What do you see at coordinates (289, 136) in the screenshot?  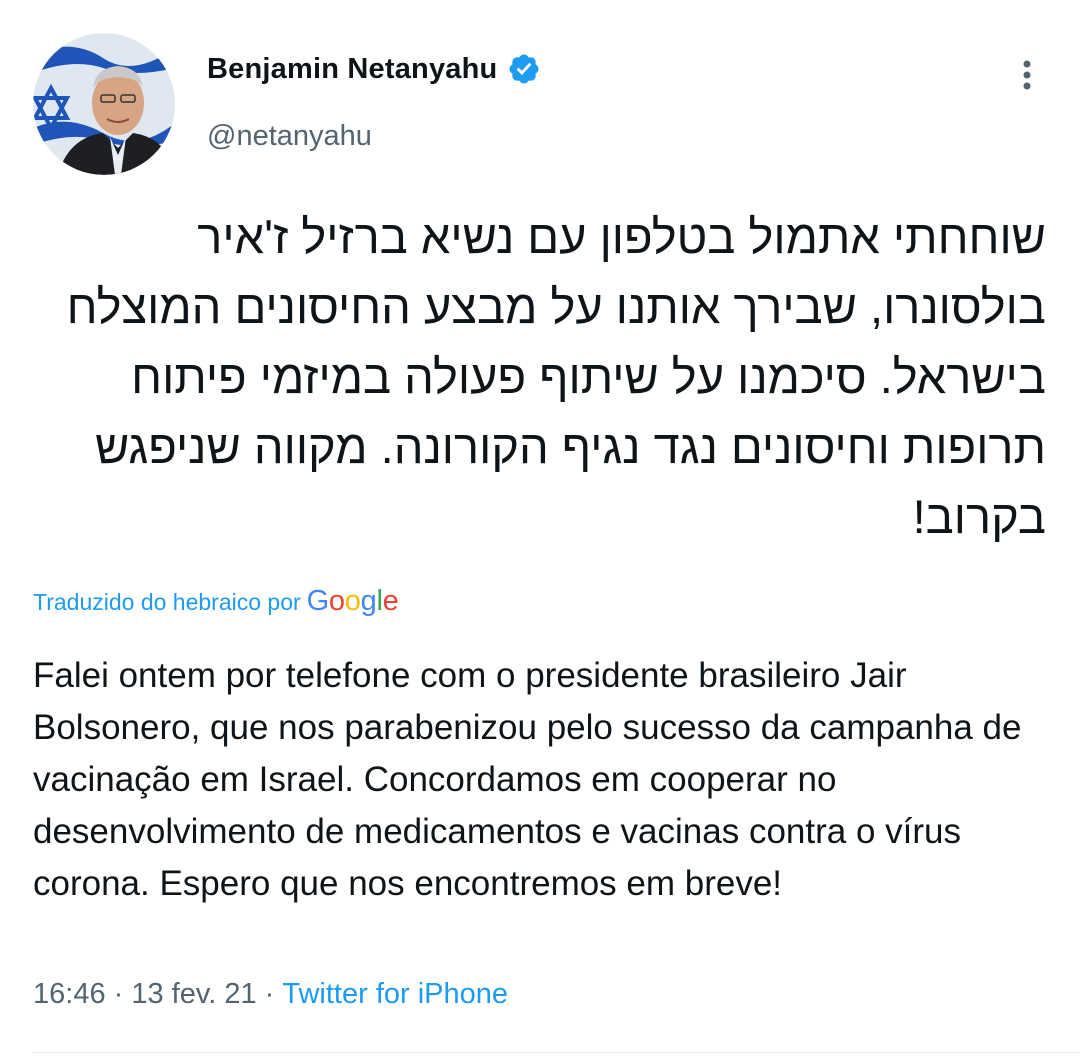 I see `author-handle: @netanyahu` at bounding box center [289, 136].